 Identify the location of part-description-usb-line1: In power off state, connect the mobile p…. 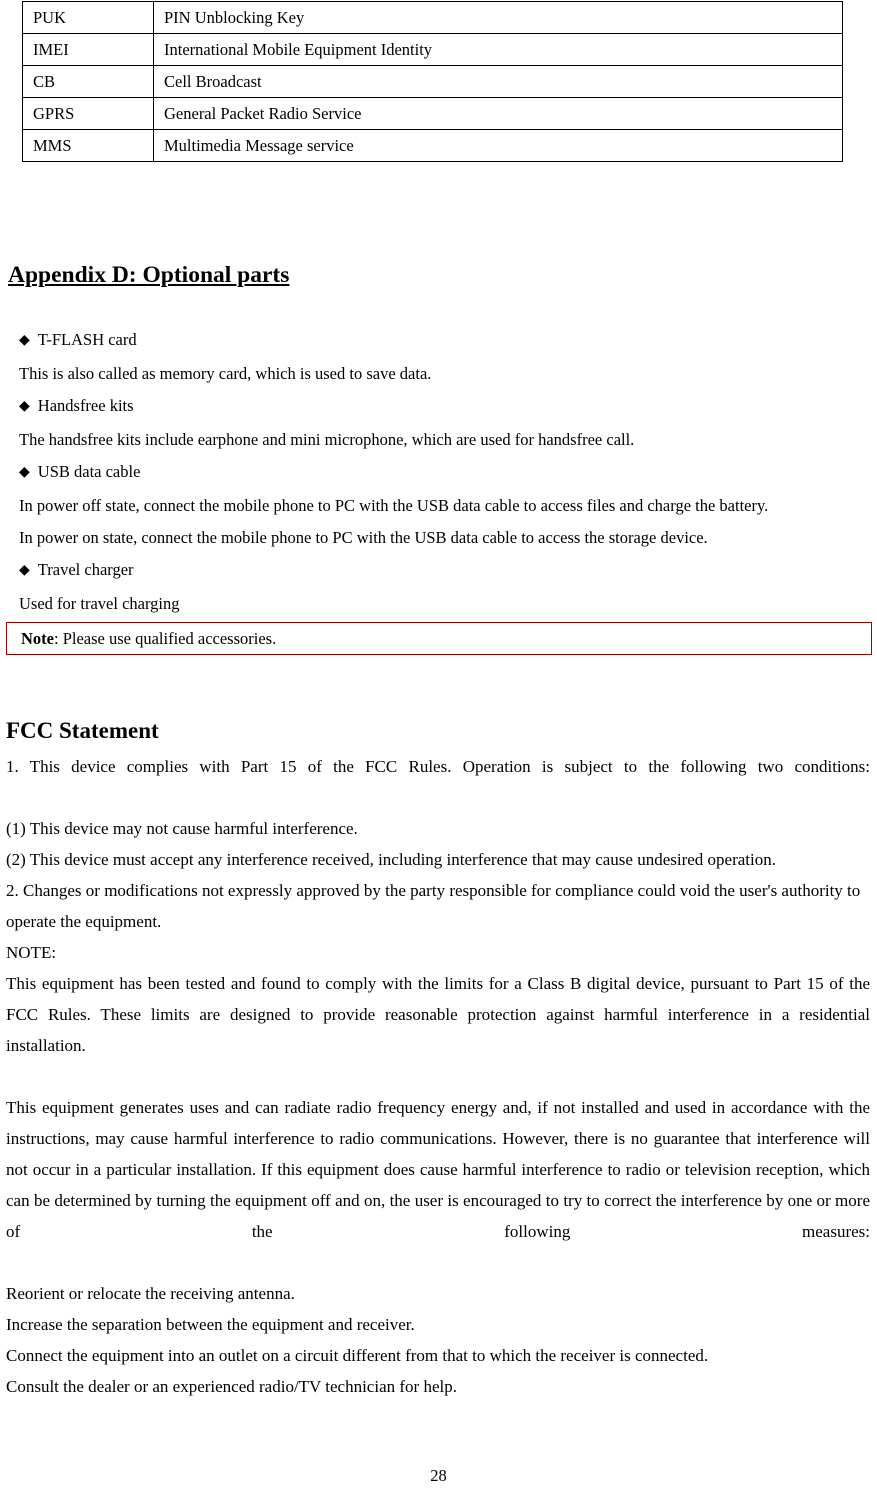
(394, 505).